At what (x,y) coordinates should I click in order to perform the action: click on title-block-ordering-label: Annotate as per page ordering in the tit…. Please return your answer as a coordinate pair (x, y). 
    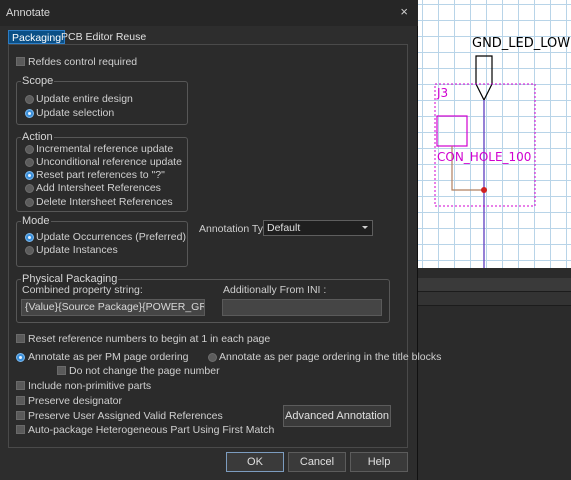
    Looking at the image, I should click on (330, 357).